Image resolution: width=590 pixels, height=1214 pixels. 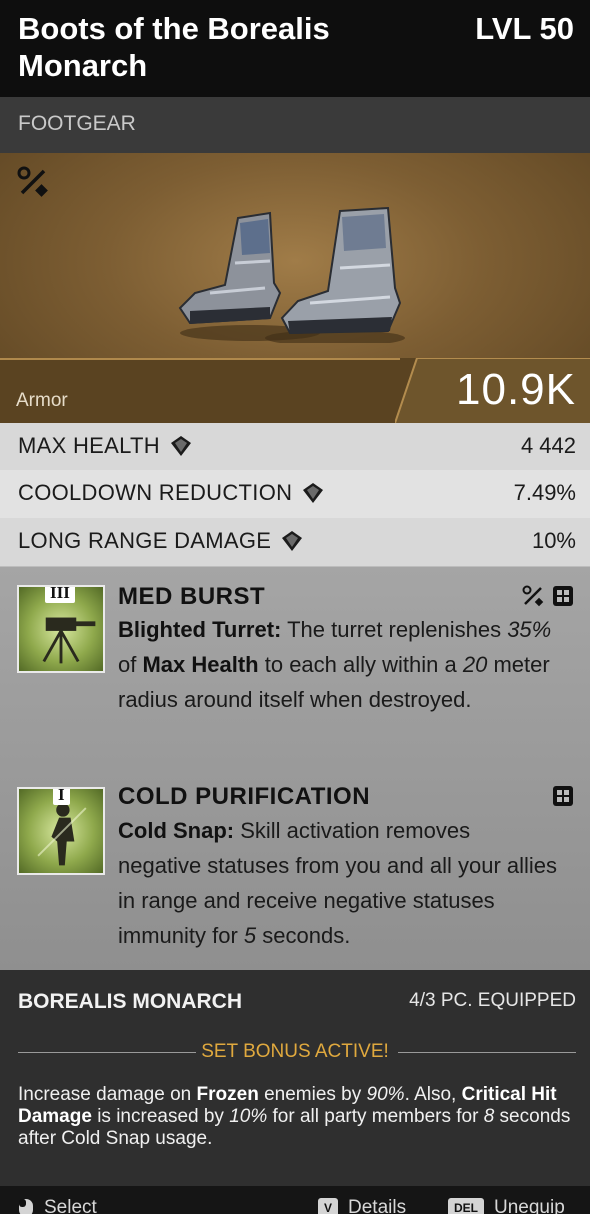 I want to click on desc-text: Increase damage on, so click(x=107, y=1094).